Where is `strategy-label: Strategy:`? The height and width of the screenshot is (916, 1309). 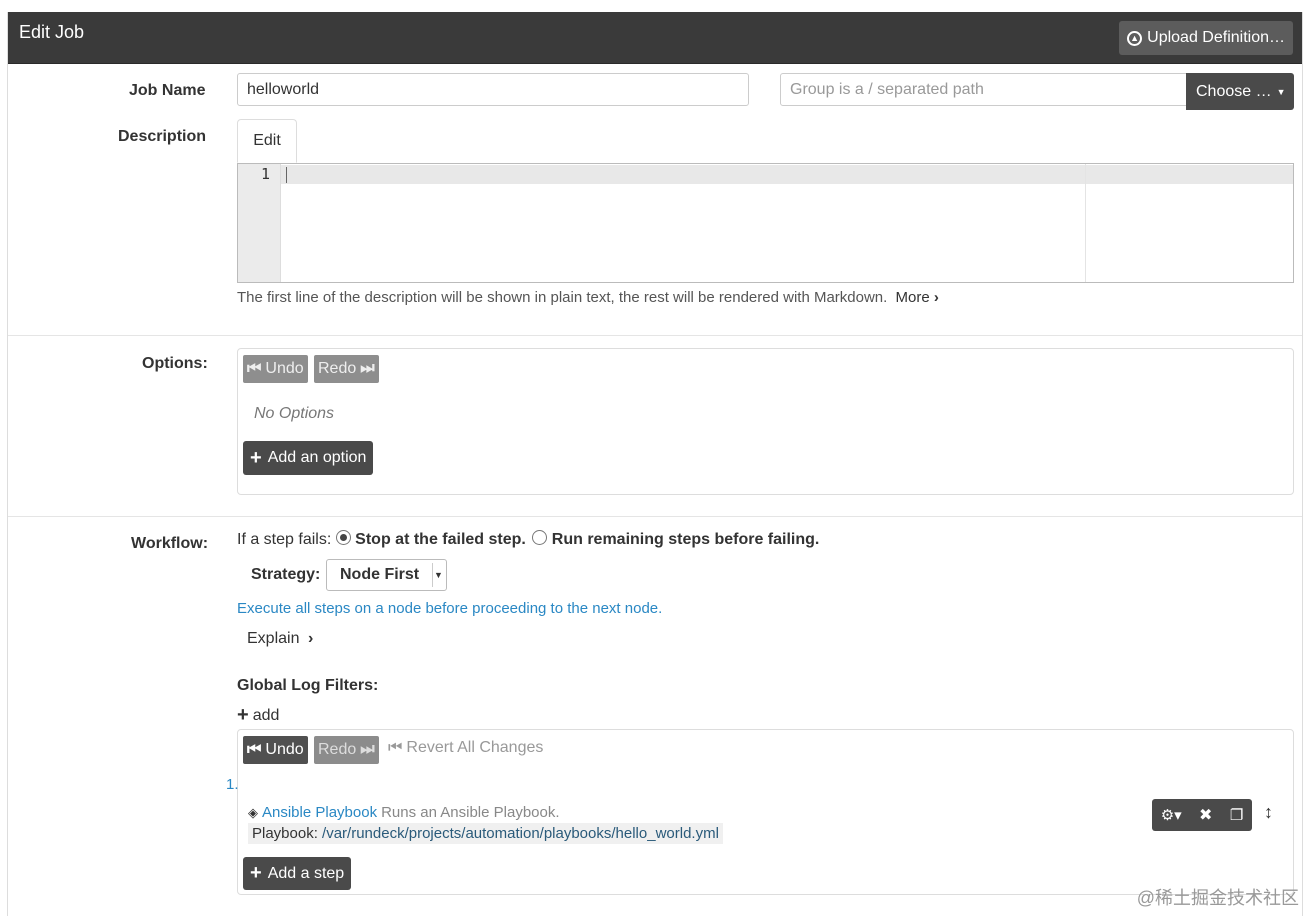
strategy-label: Strategy: is located at coordinates (286, 574).